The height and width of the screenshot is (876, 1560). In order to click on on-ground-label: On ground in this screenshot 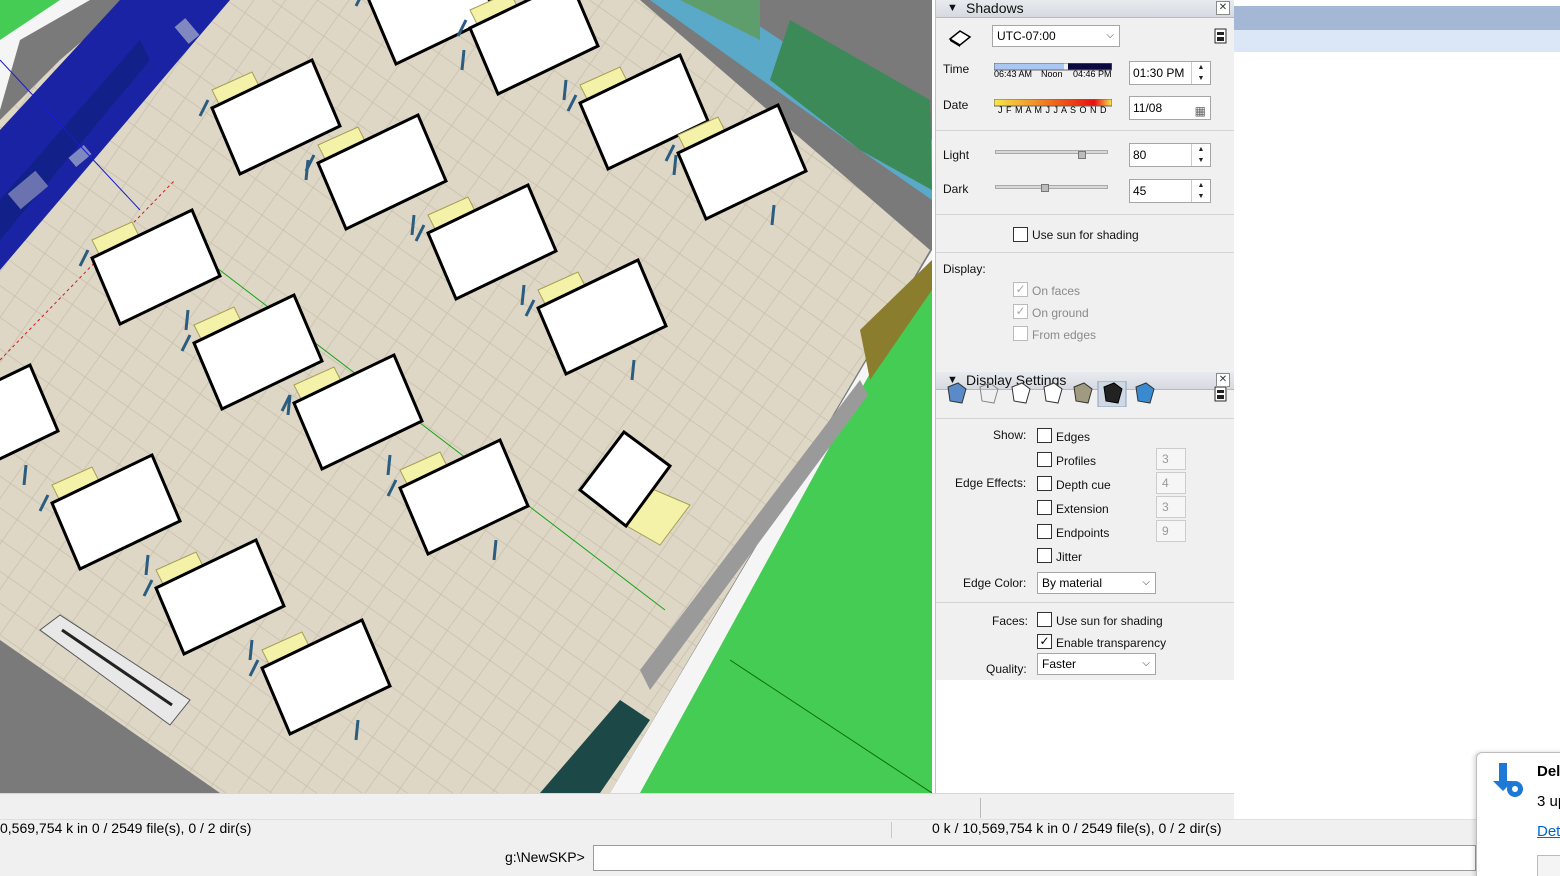, I will do `click(1060, 313)`.